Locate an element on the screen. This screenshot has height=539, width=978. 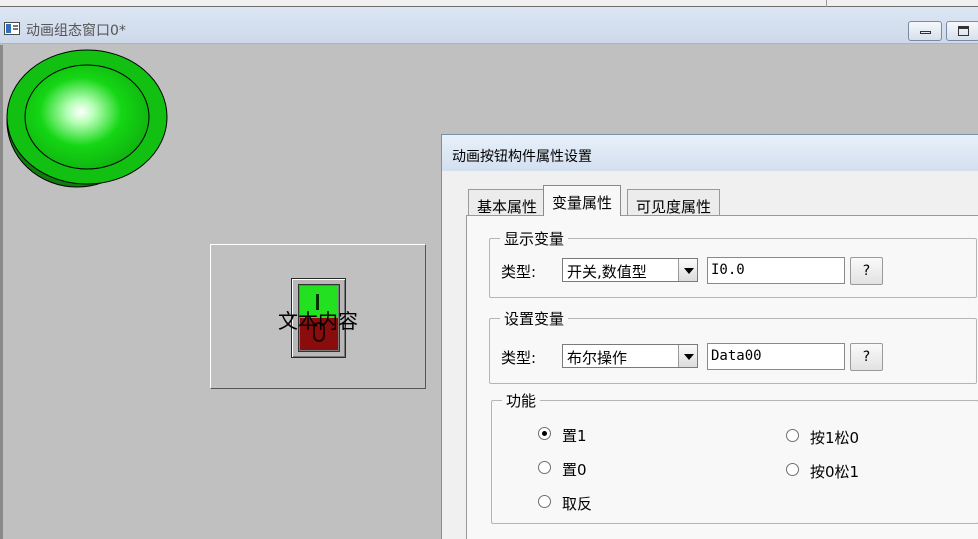
animated-button-component: 文本内容 is located at coordinates (318, 316).